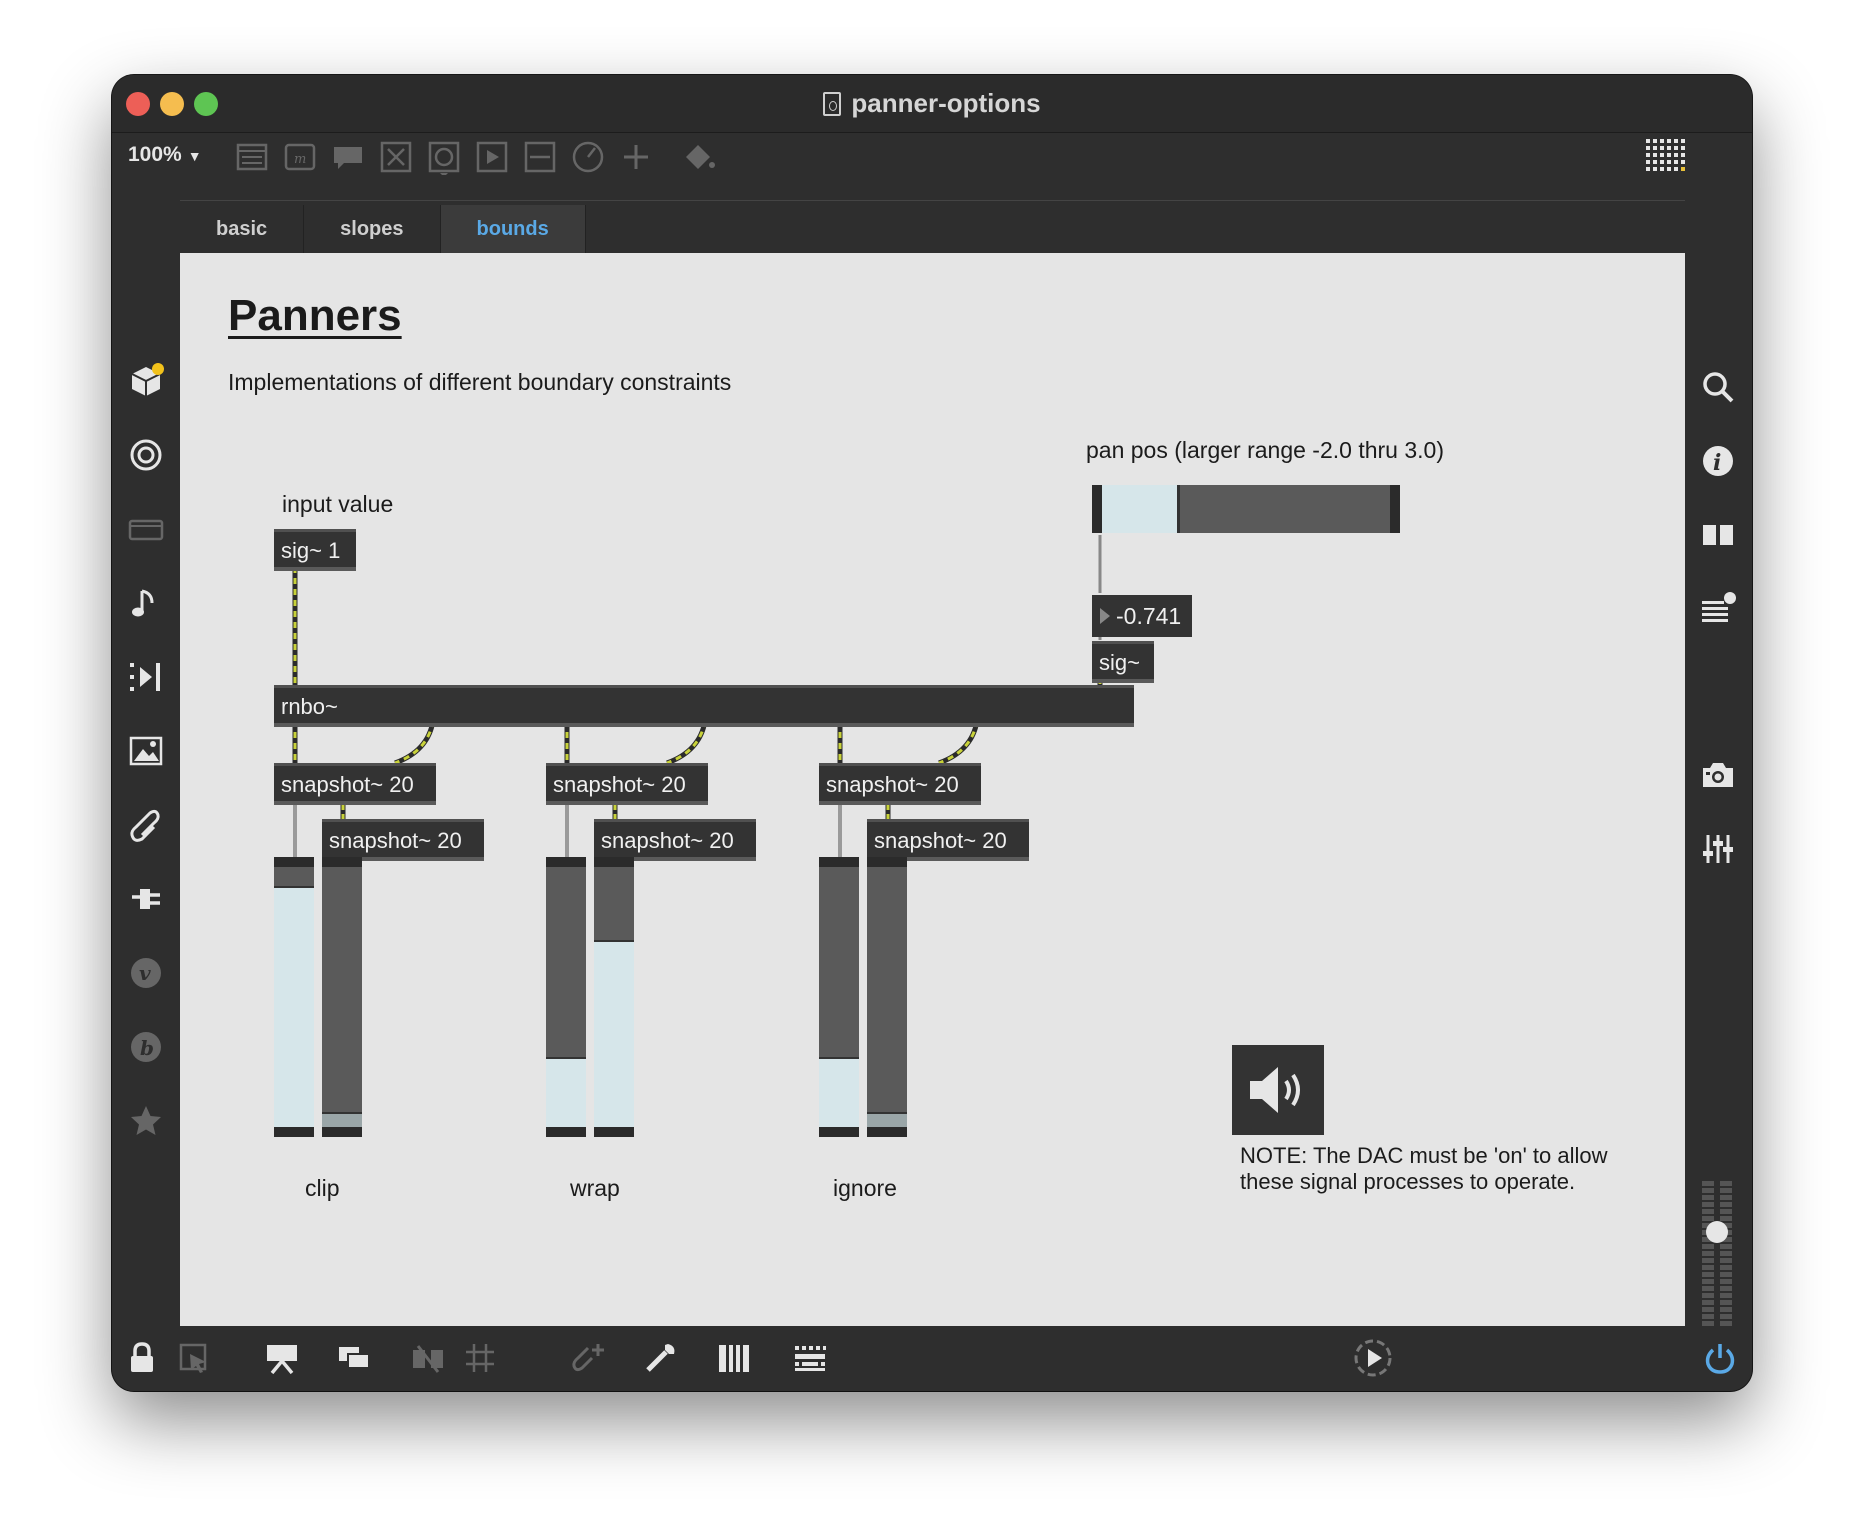 Image resolution: width=1864 pixels, height=1540 pixels. Describe the element at coordinates (839, 997) in the screenshot. I see `ignore-left-slider` at that location.